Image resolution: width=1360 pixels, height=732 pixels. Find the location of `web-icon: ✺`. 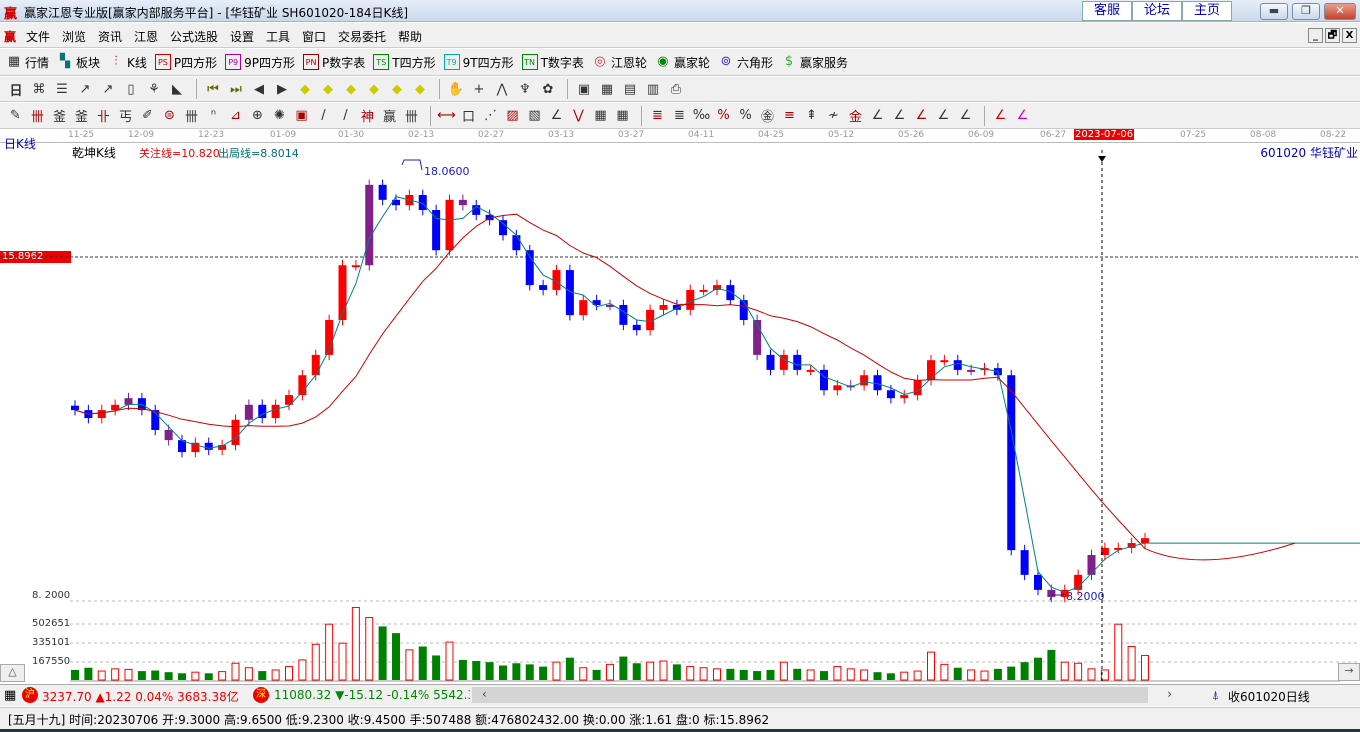

web-icon: ✺ is located at coordinates (279, 115).